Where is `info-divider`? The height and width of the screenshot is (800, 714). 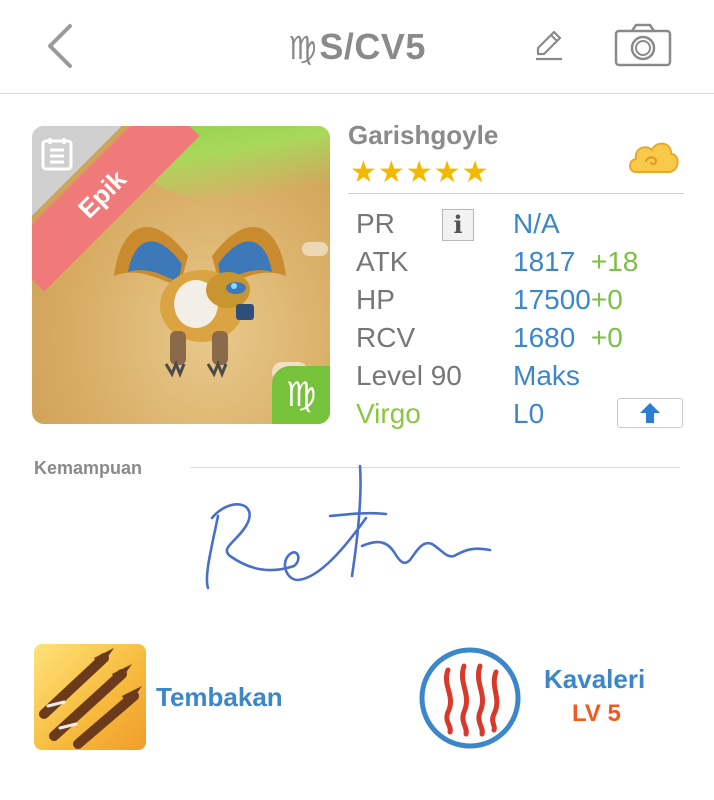
info-divider is located at coordinates (516, 193).